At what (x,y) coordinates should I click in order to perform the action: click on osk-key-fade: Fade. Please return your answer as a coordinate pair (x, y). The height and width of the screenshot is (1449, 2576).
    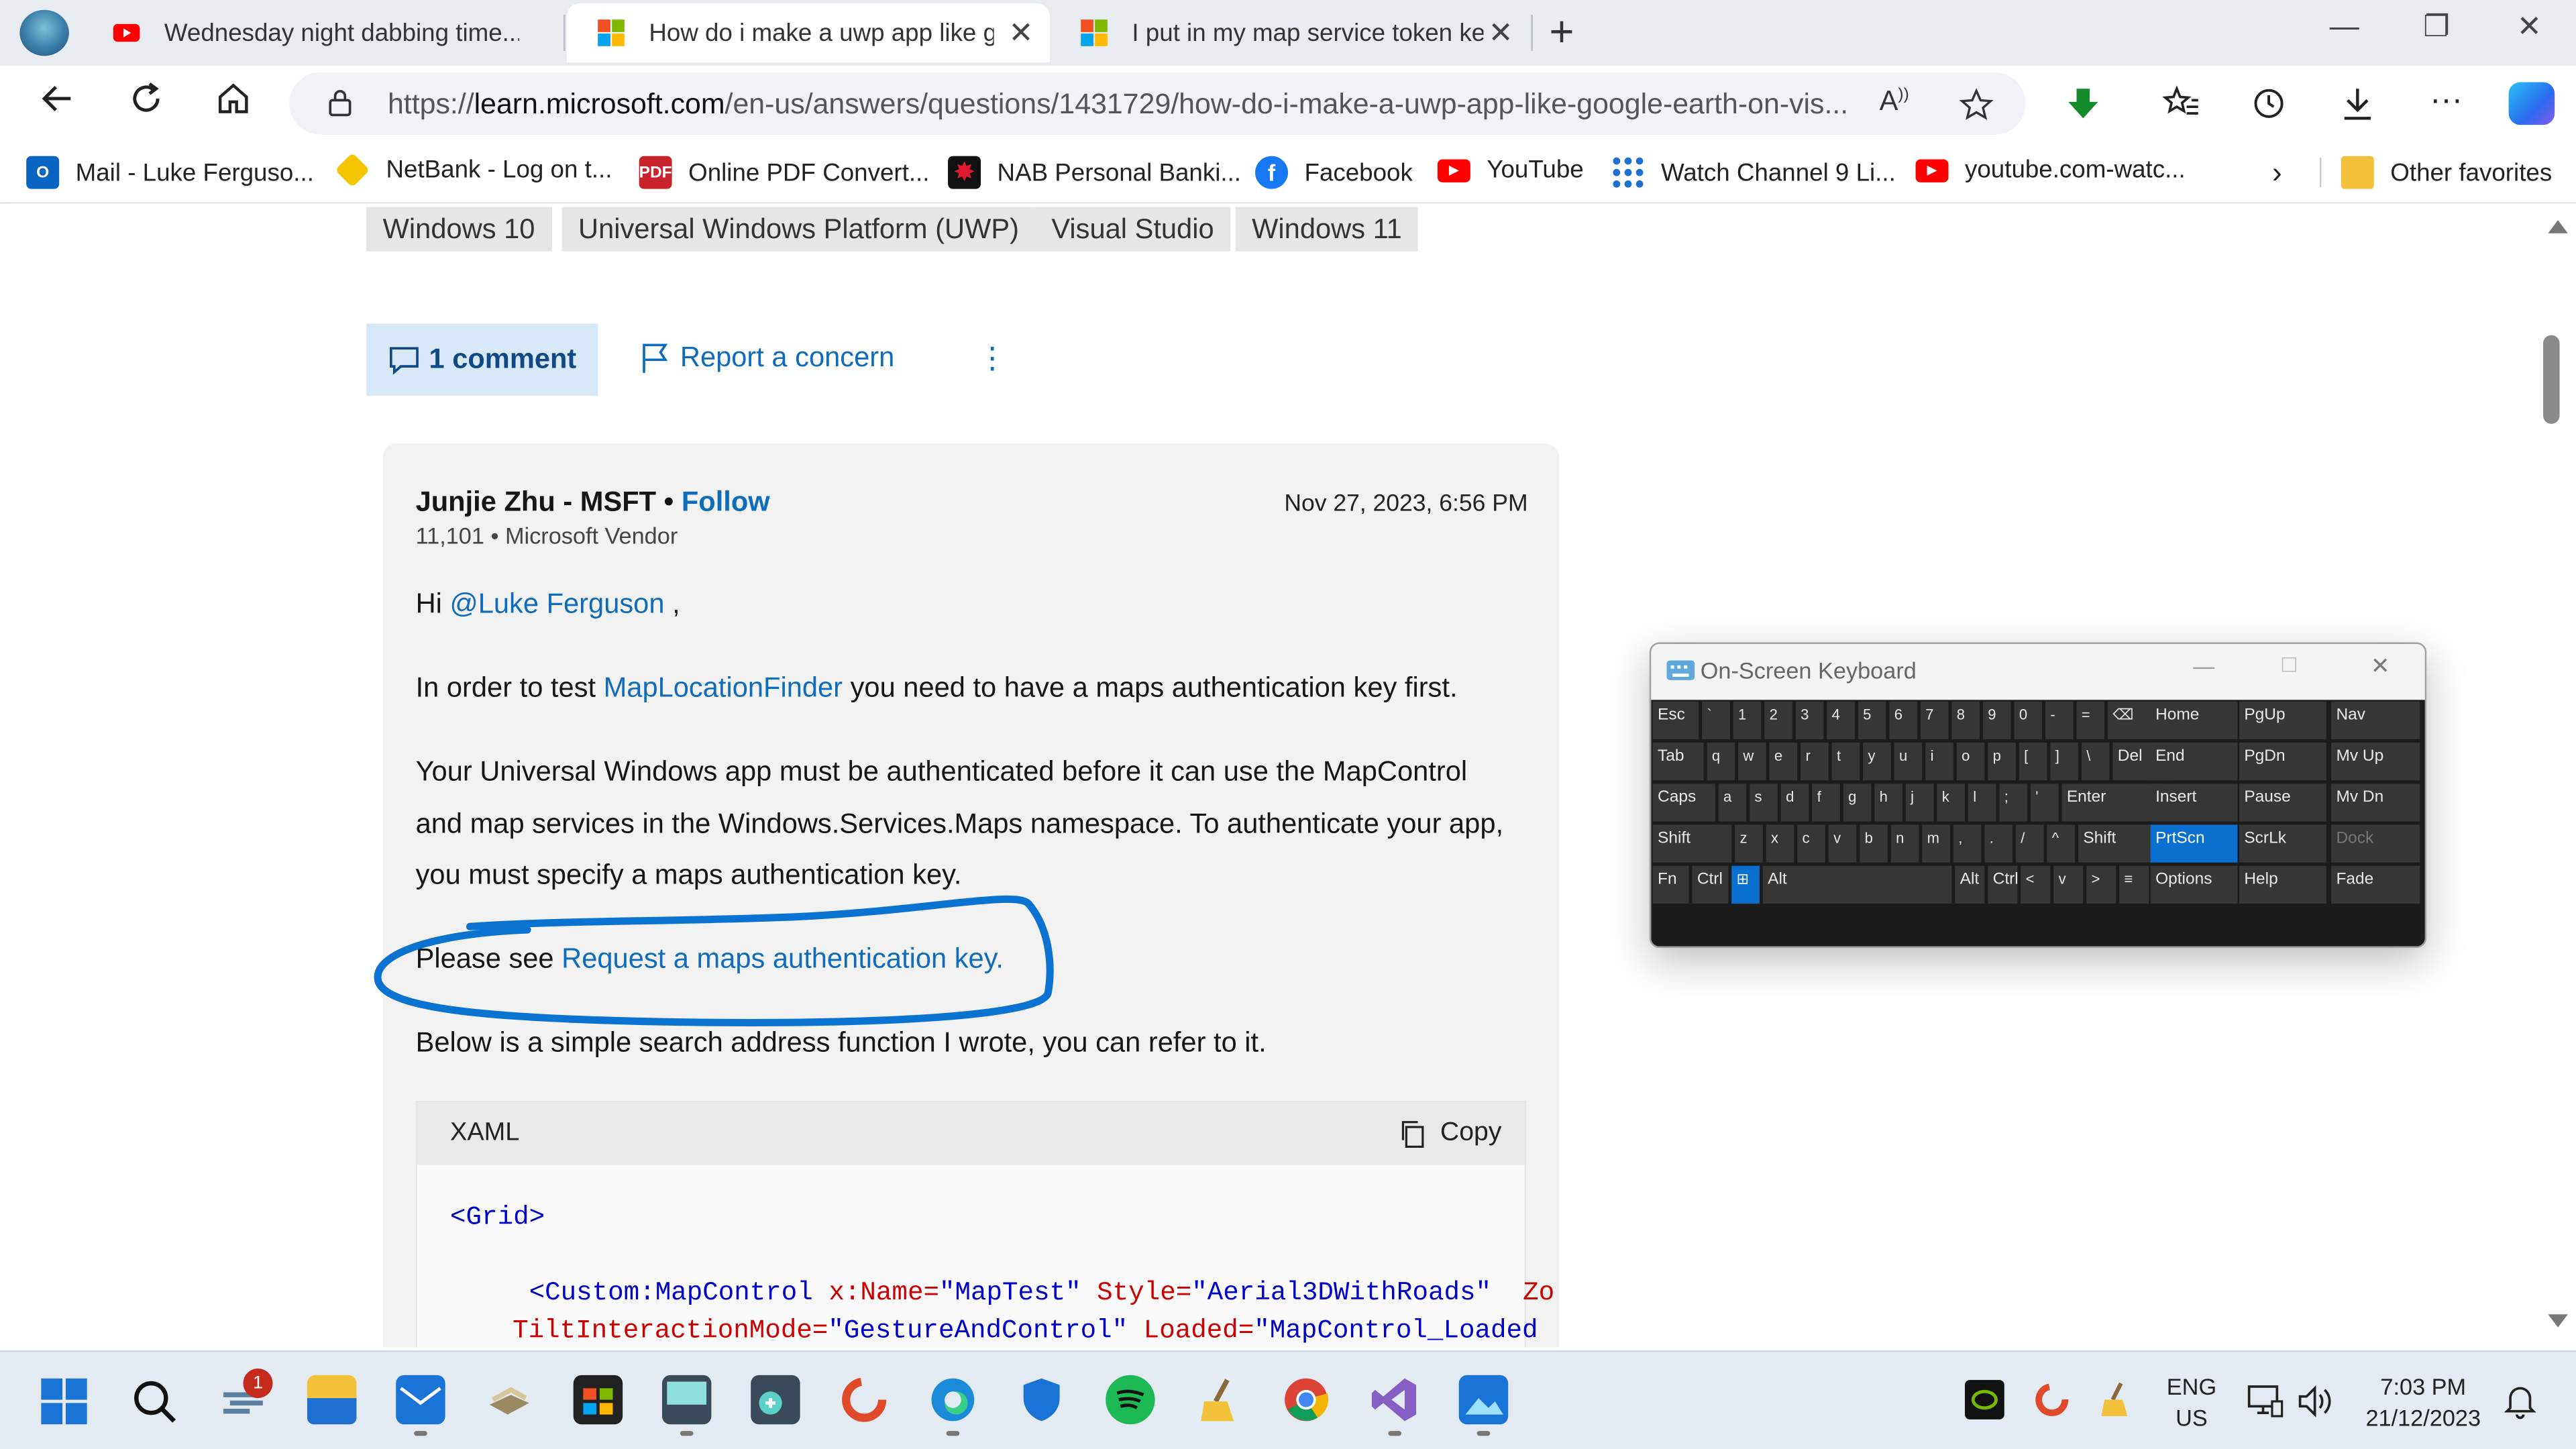
    Looking at the image, I should click on (2375, 884).